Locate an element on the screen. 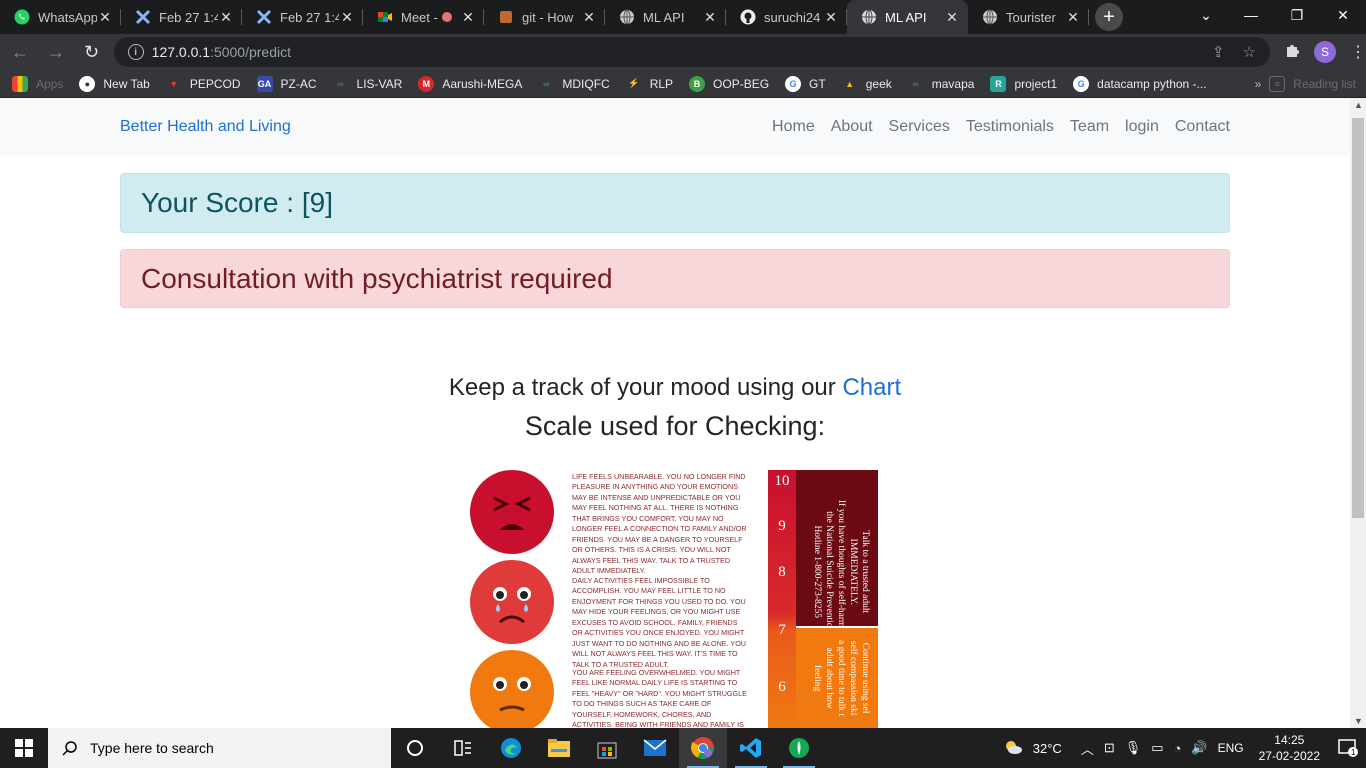 This screenshot has width=1366, height=768. share-icon: ⇪ is located at coordinates (1218, 52).